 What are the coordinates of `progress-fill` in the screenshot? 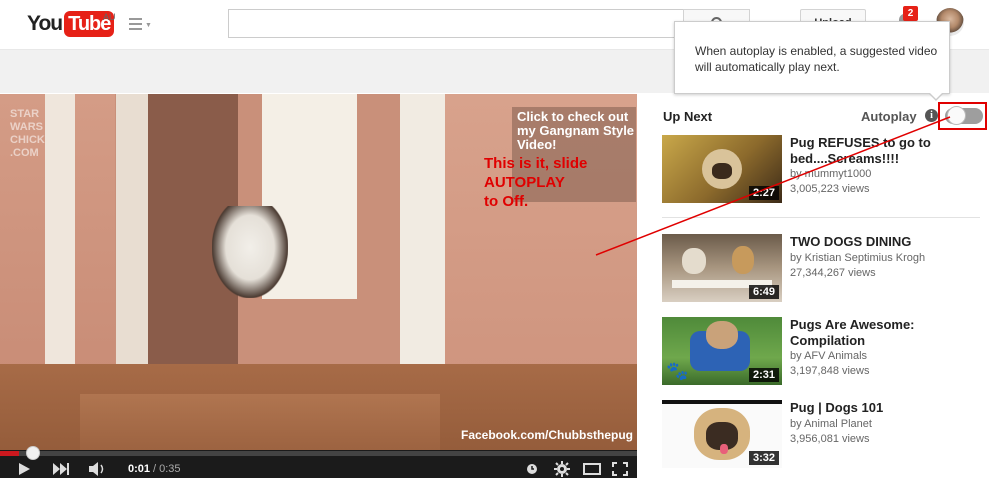 It's located at (9, 453).